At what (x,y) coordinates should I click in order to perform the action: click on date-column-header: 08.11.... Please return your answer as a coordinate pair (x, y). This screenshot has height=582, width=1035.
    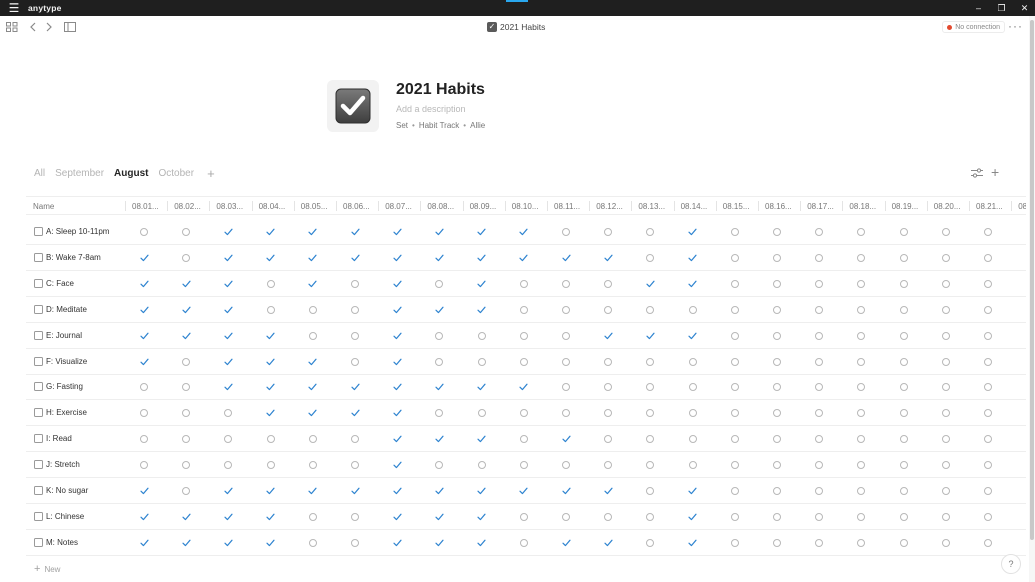
    Looking at the image, I should click on (567, 206).